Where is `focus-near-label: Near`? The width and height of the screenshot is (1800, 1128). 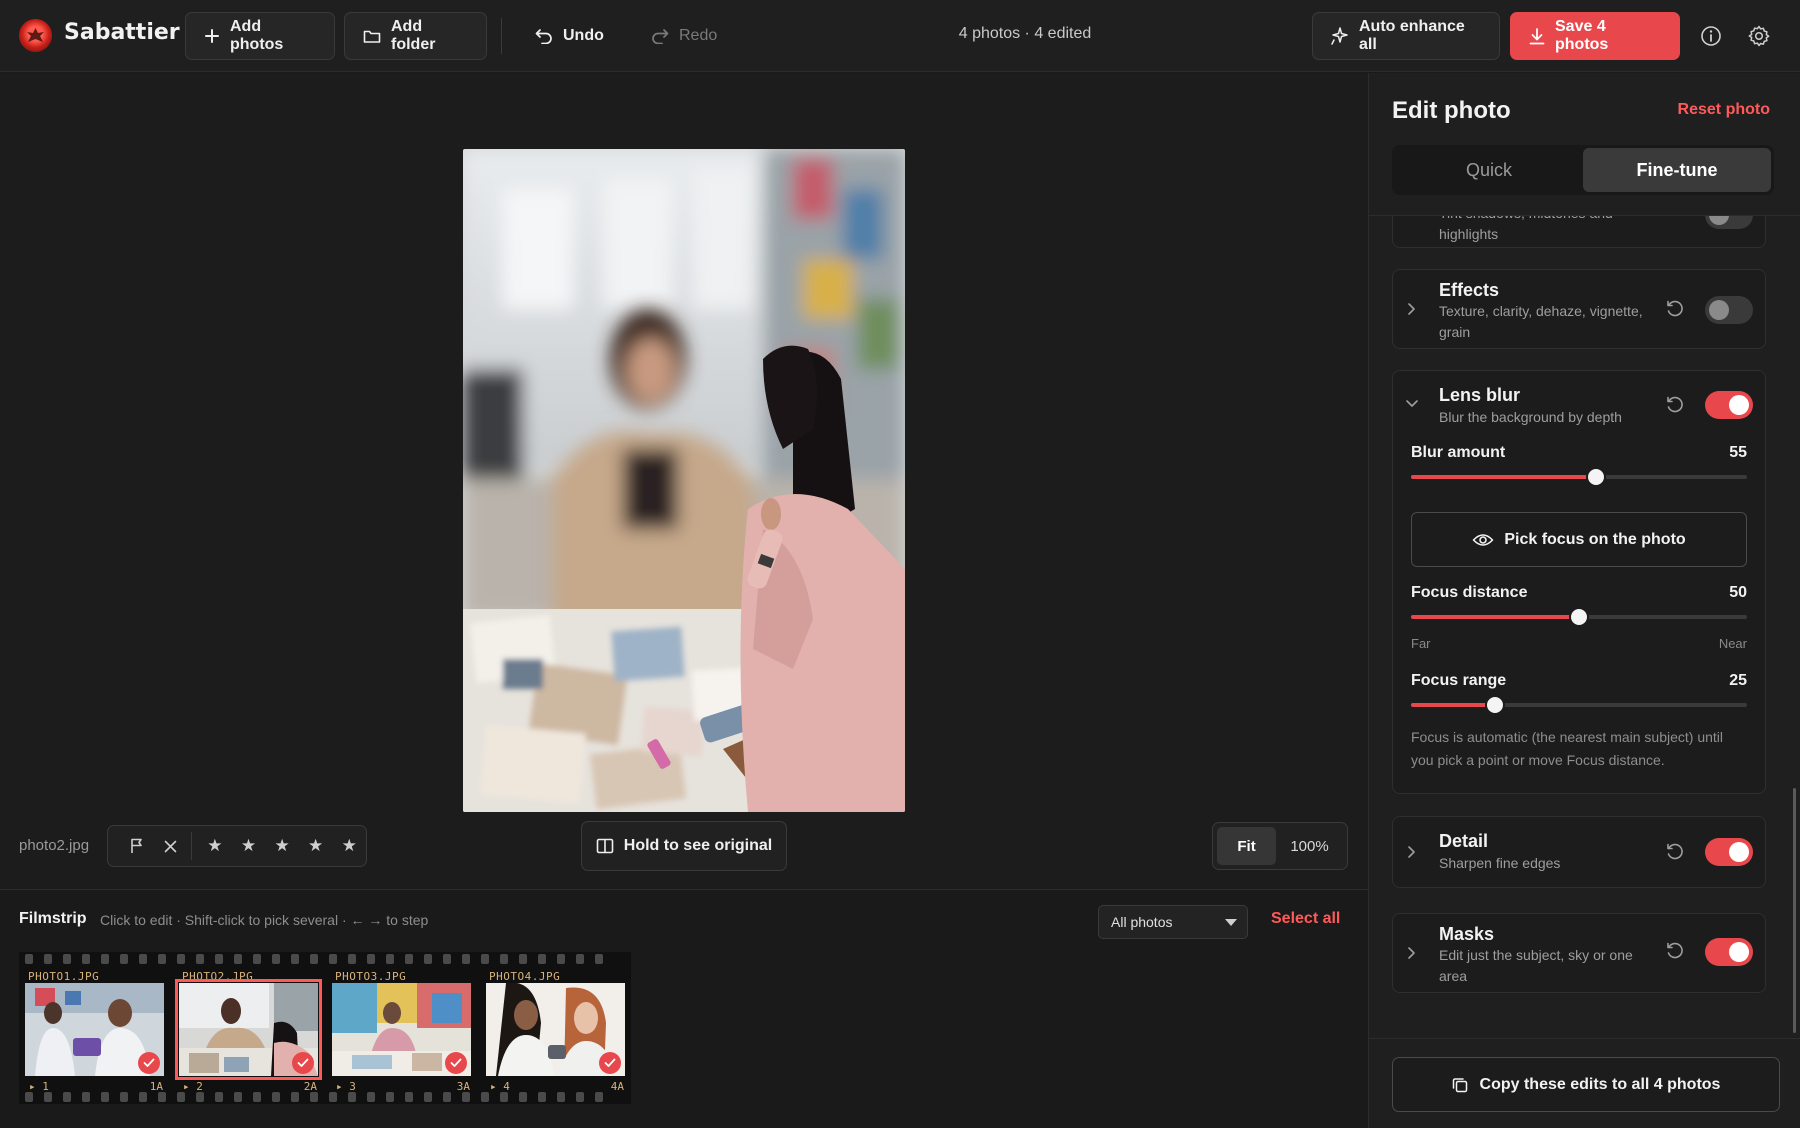 focus-near-label: Near is located at coordinates (1732, 643).